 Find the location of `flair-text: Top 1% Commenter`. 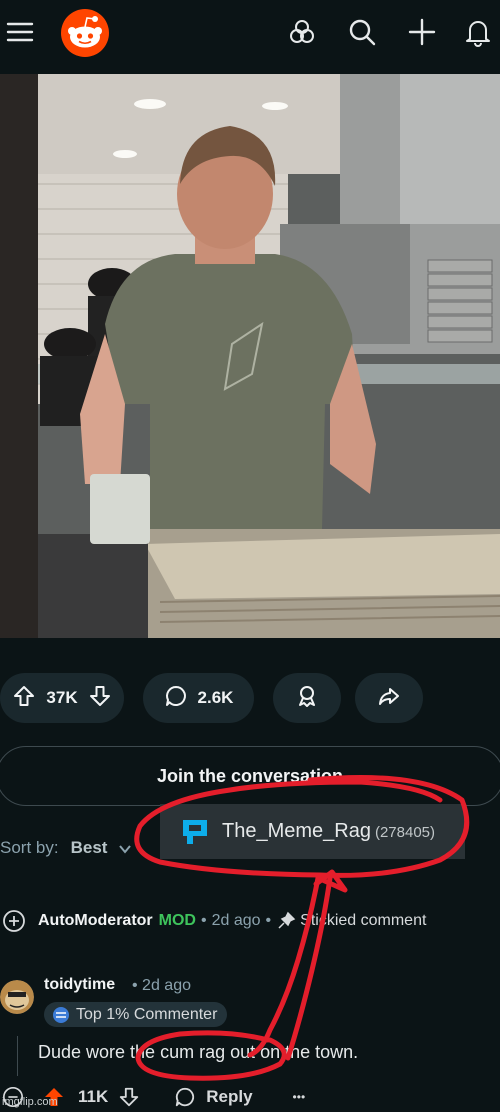

flair-text: Top 1% Commenter is located at coordinates (147, 1014).